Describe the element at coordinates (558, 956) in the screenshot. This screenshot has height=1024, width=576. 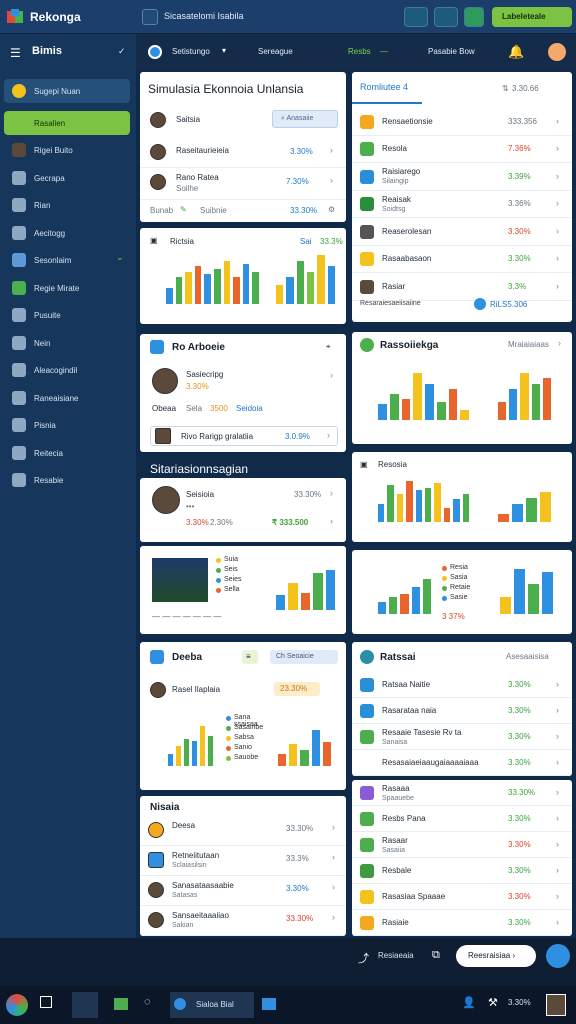
I see `chat-icon` at that location.